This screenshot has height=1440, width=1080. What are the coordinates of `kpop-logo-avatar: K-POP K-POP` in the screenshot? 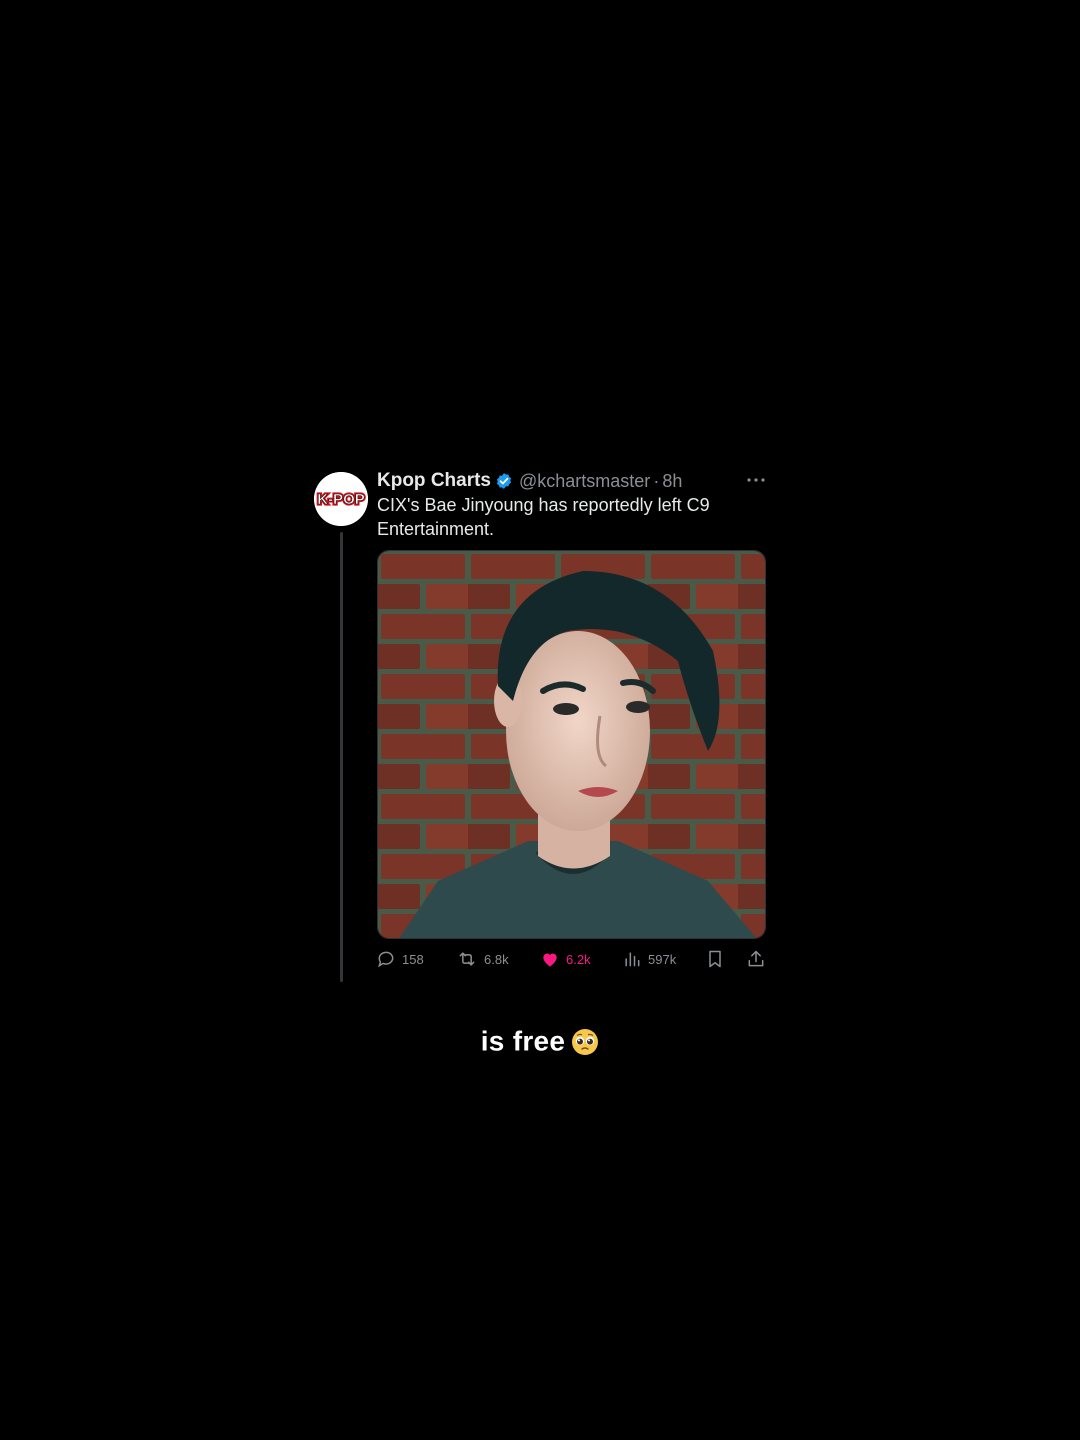 It's located at (341, 499).